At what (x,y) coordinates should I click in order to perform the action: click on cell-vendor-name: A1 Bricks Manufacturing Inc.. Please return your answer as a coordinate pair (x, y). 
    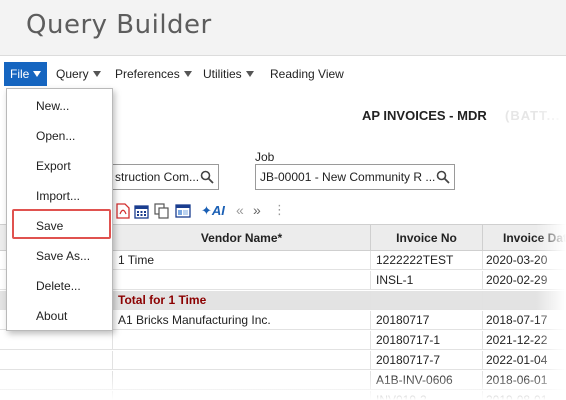
    Looking at the image, I should click on (241, 320).